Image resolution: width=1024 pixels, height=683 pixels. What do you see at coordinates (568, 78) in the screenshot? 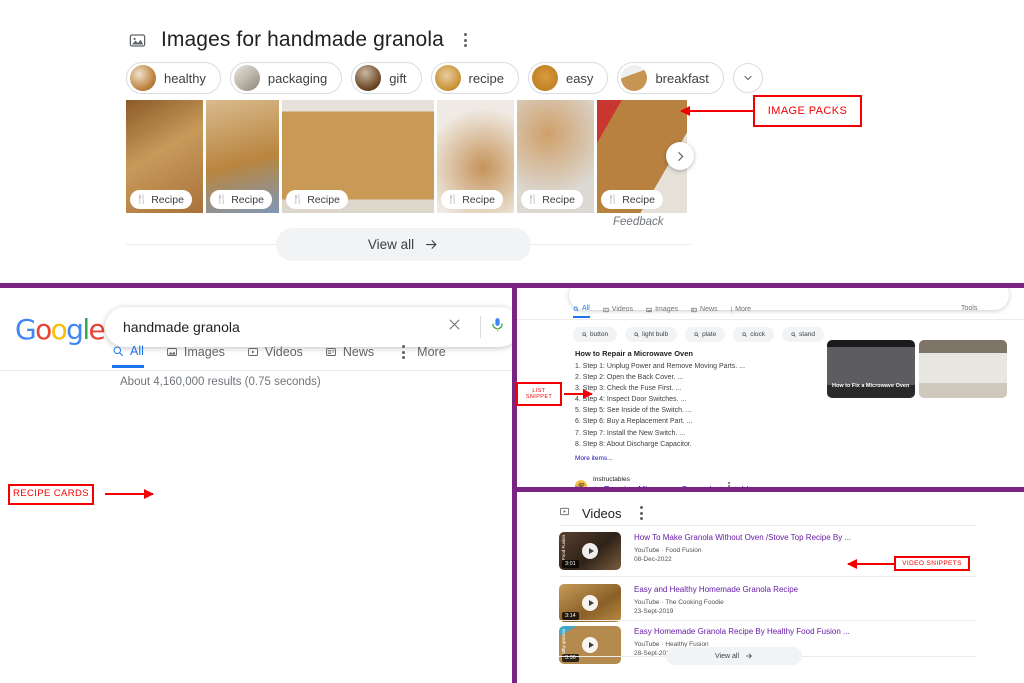
I see `filter-chip-easy: easy` at bounding box center [568, 78].